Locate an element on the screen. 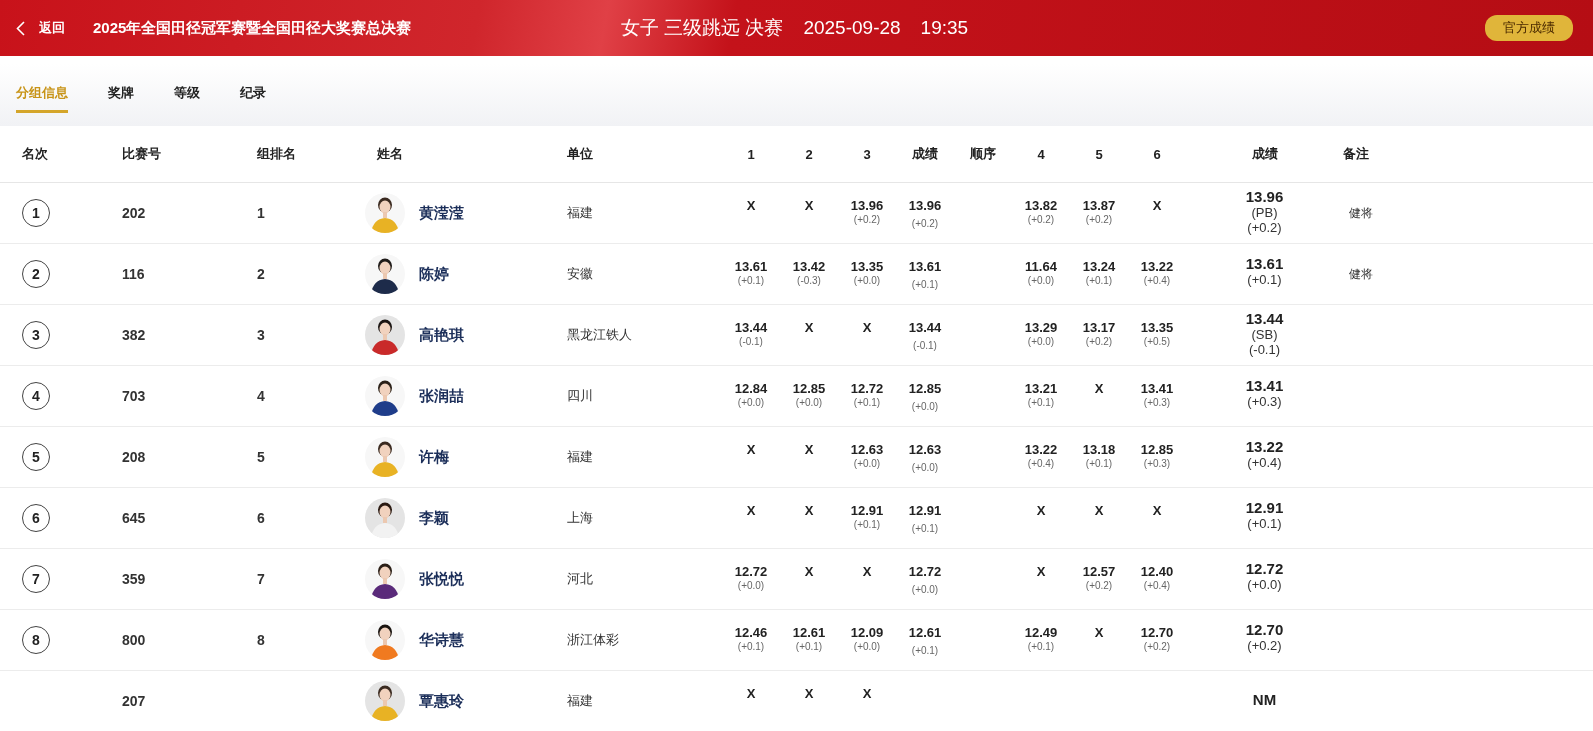 Image resolution: width=1593 pixels, height=731 pixels. column-header: 单位 is located at coordinates (580, 154).